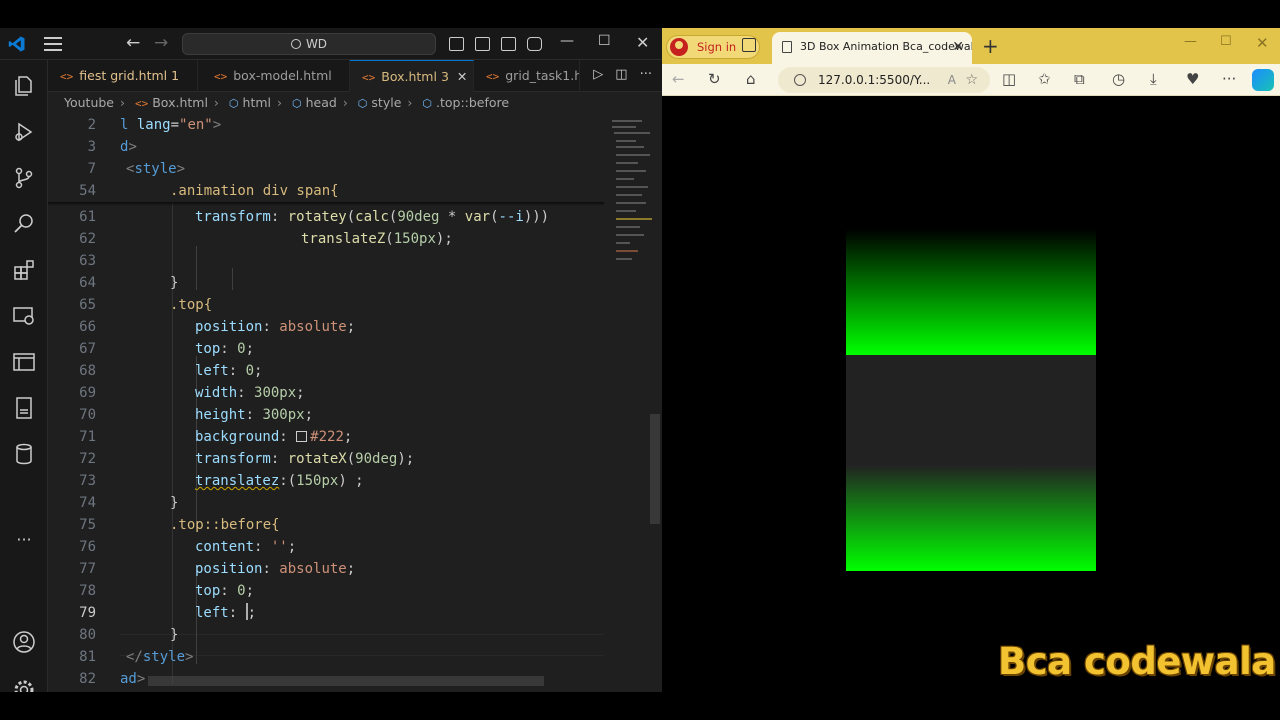 The width and height of the screenshot is (1280, 720). Describe the element at coordinates (456, 44) in the screenshot. I see `toggle-sidebar-icon` at that location.